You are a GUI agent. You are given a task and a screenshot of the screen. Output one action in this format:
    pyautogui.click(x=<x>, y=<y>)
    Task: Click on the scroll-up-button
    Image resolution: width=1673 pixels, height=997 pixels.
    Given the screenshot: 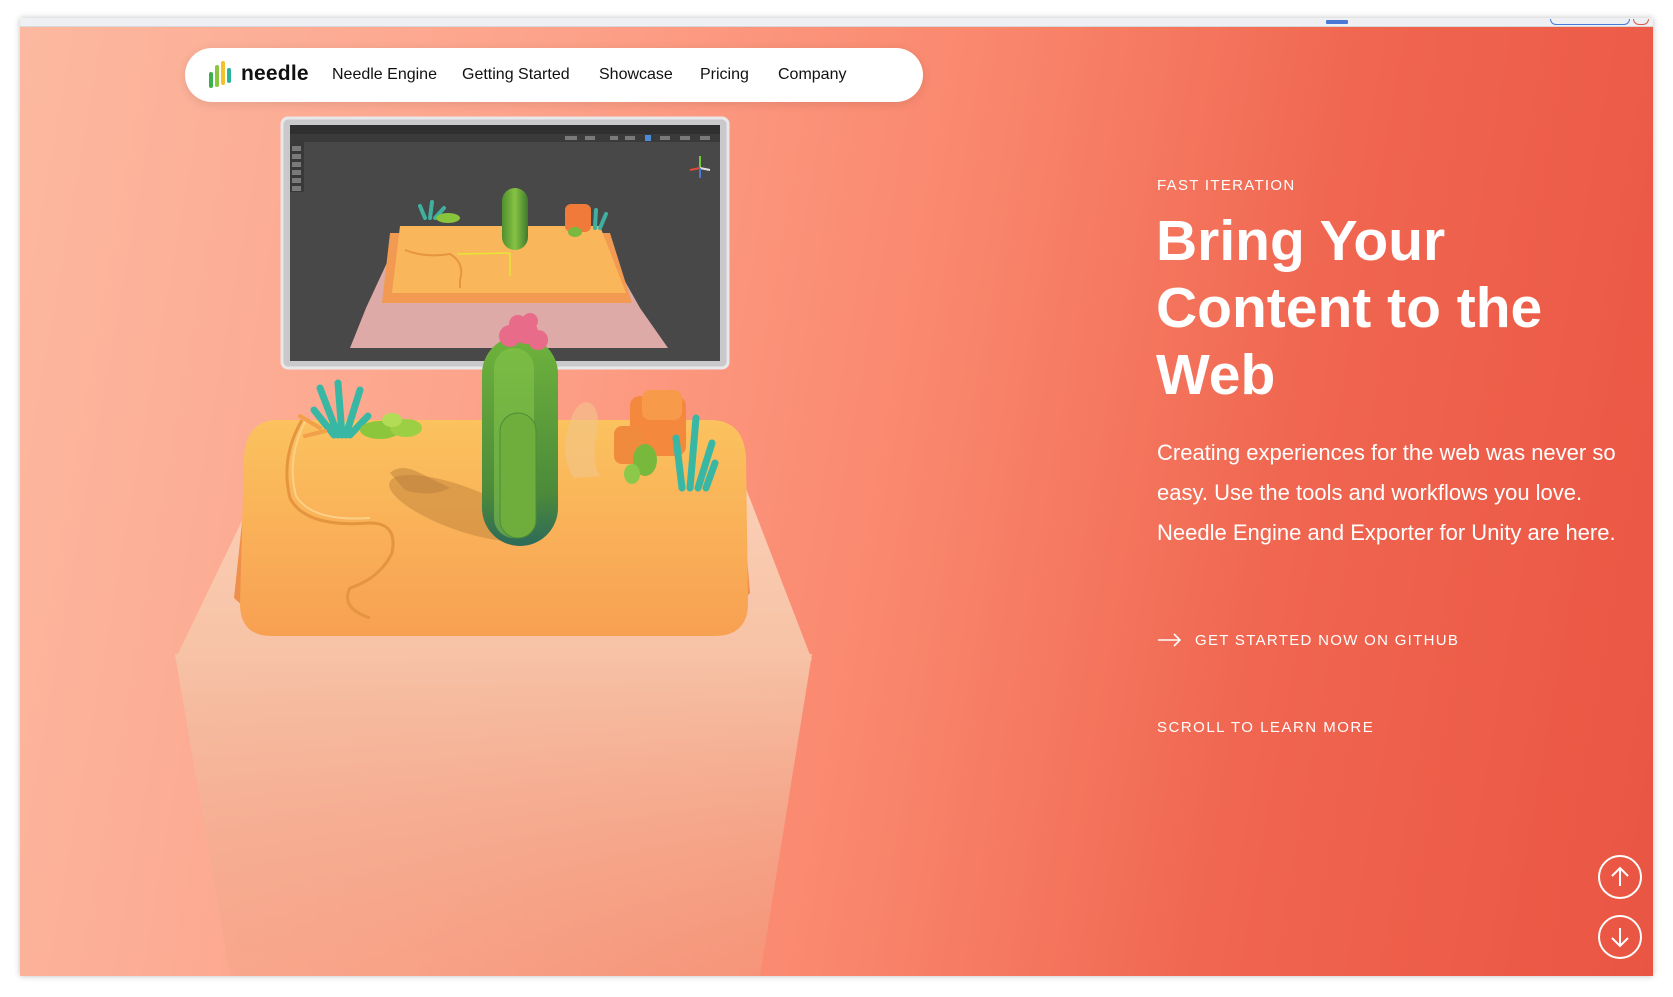 What is the action you would take?
    pyautogui.click(x=1620, y=877)
    